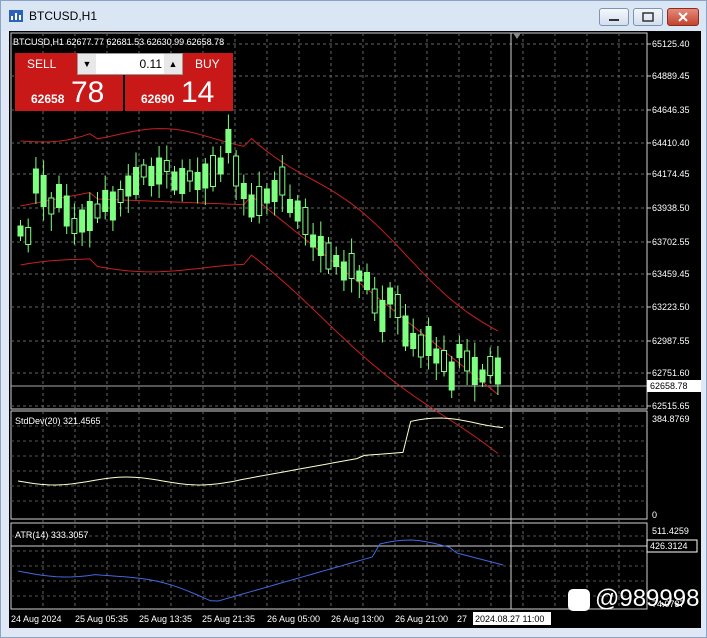 This screenshot has width=707, height=638. Describe the element at coordinates (293, 619) in the screenshot. I see `time-label: 26 Aug 05:00` at that location.